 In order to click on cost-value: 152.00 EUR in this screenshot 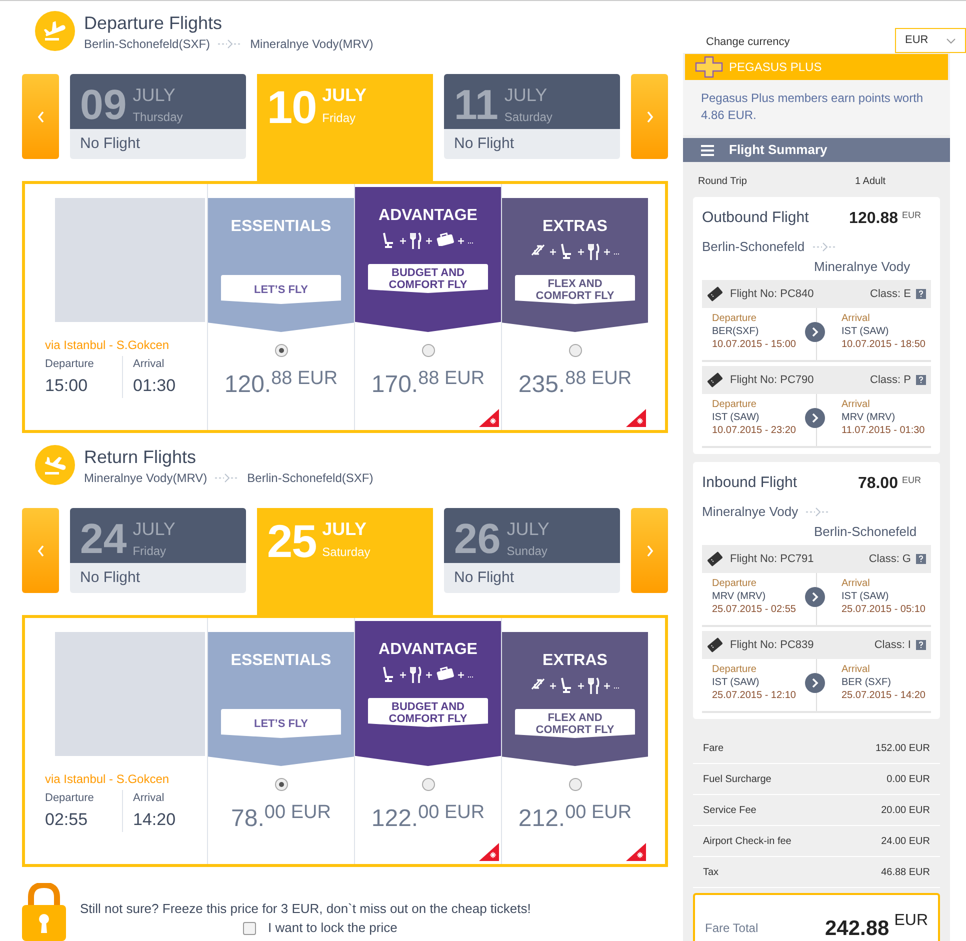, I will do `click(903, 749)`.